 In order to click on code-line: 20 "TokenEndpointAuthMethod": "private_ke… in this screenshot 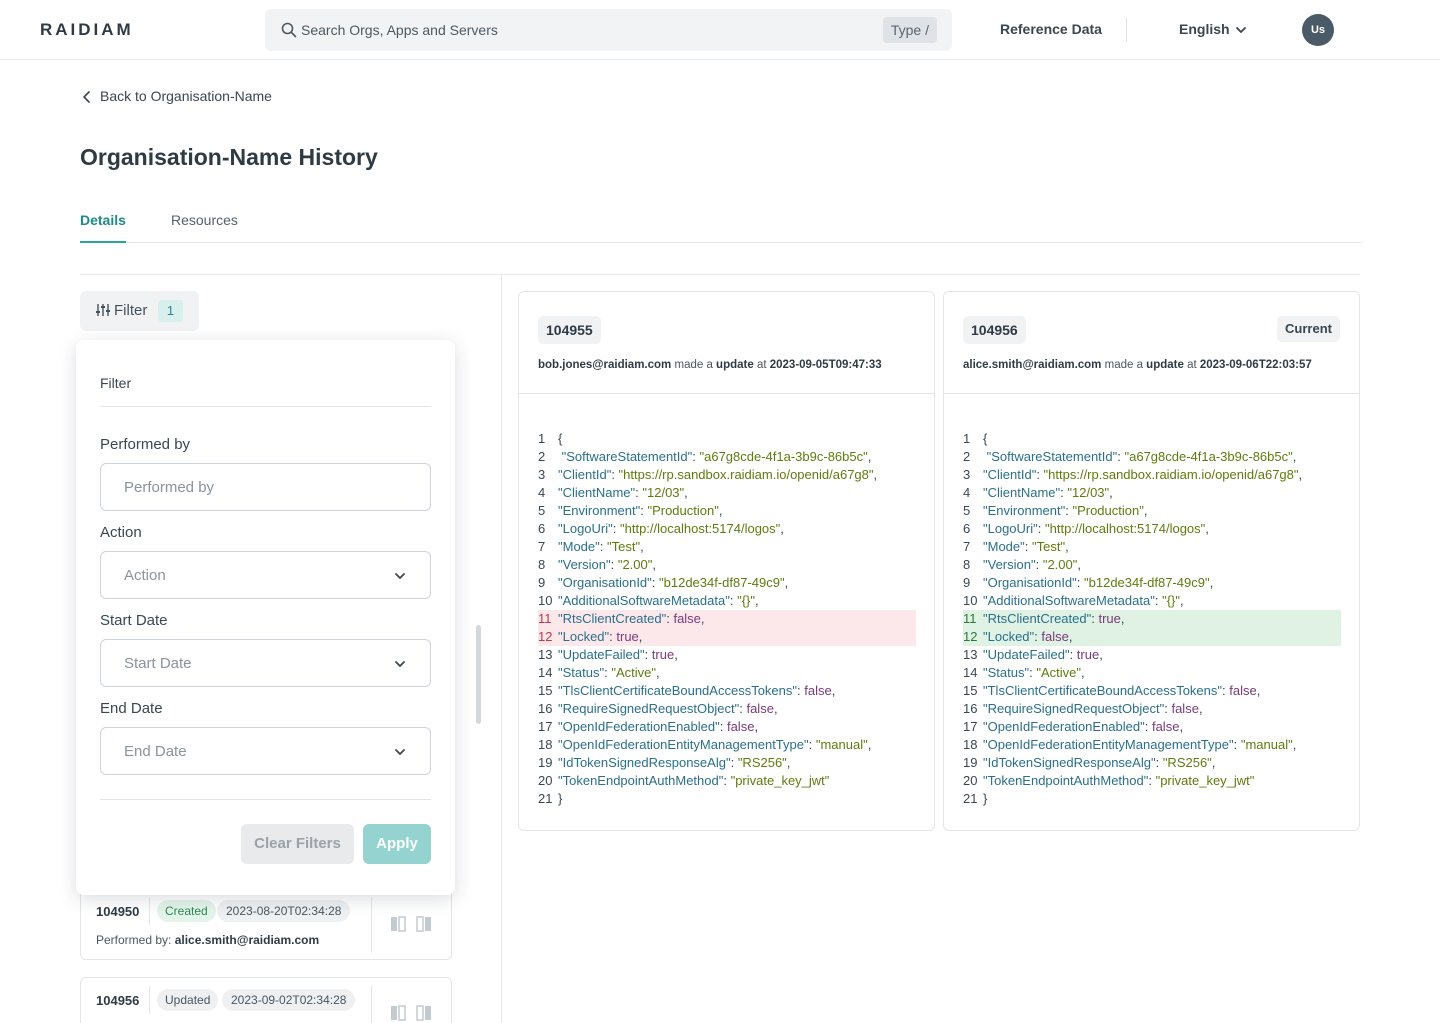, I will do `click(727, 781)`.